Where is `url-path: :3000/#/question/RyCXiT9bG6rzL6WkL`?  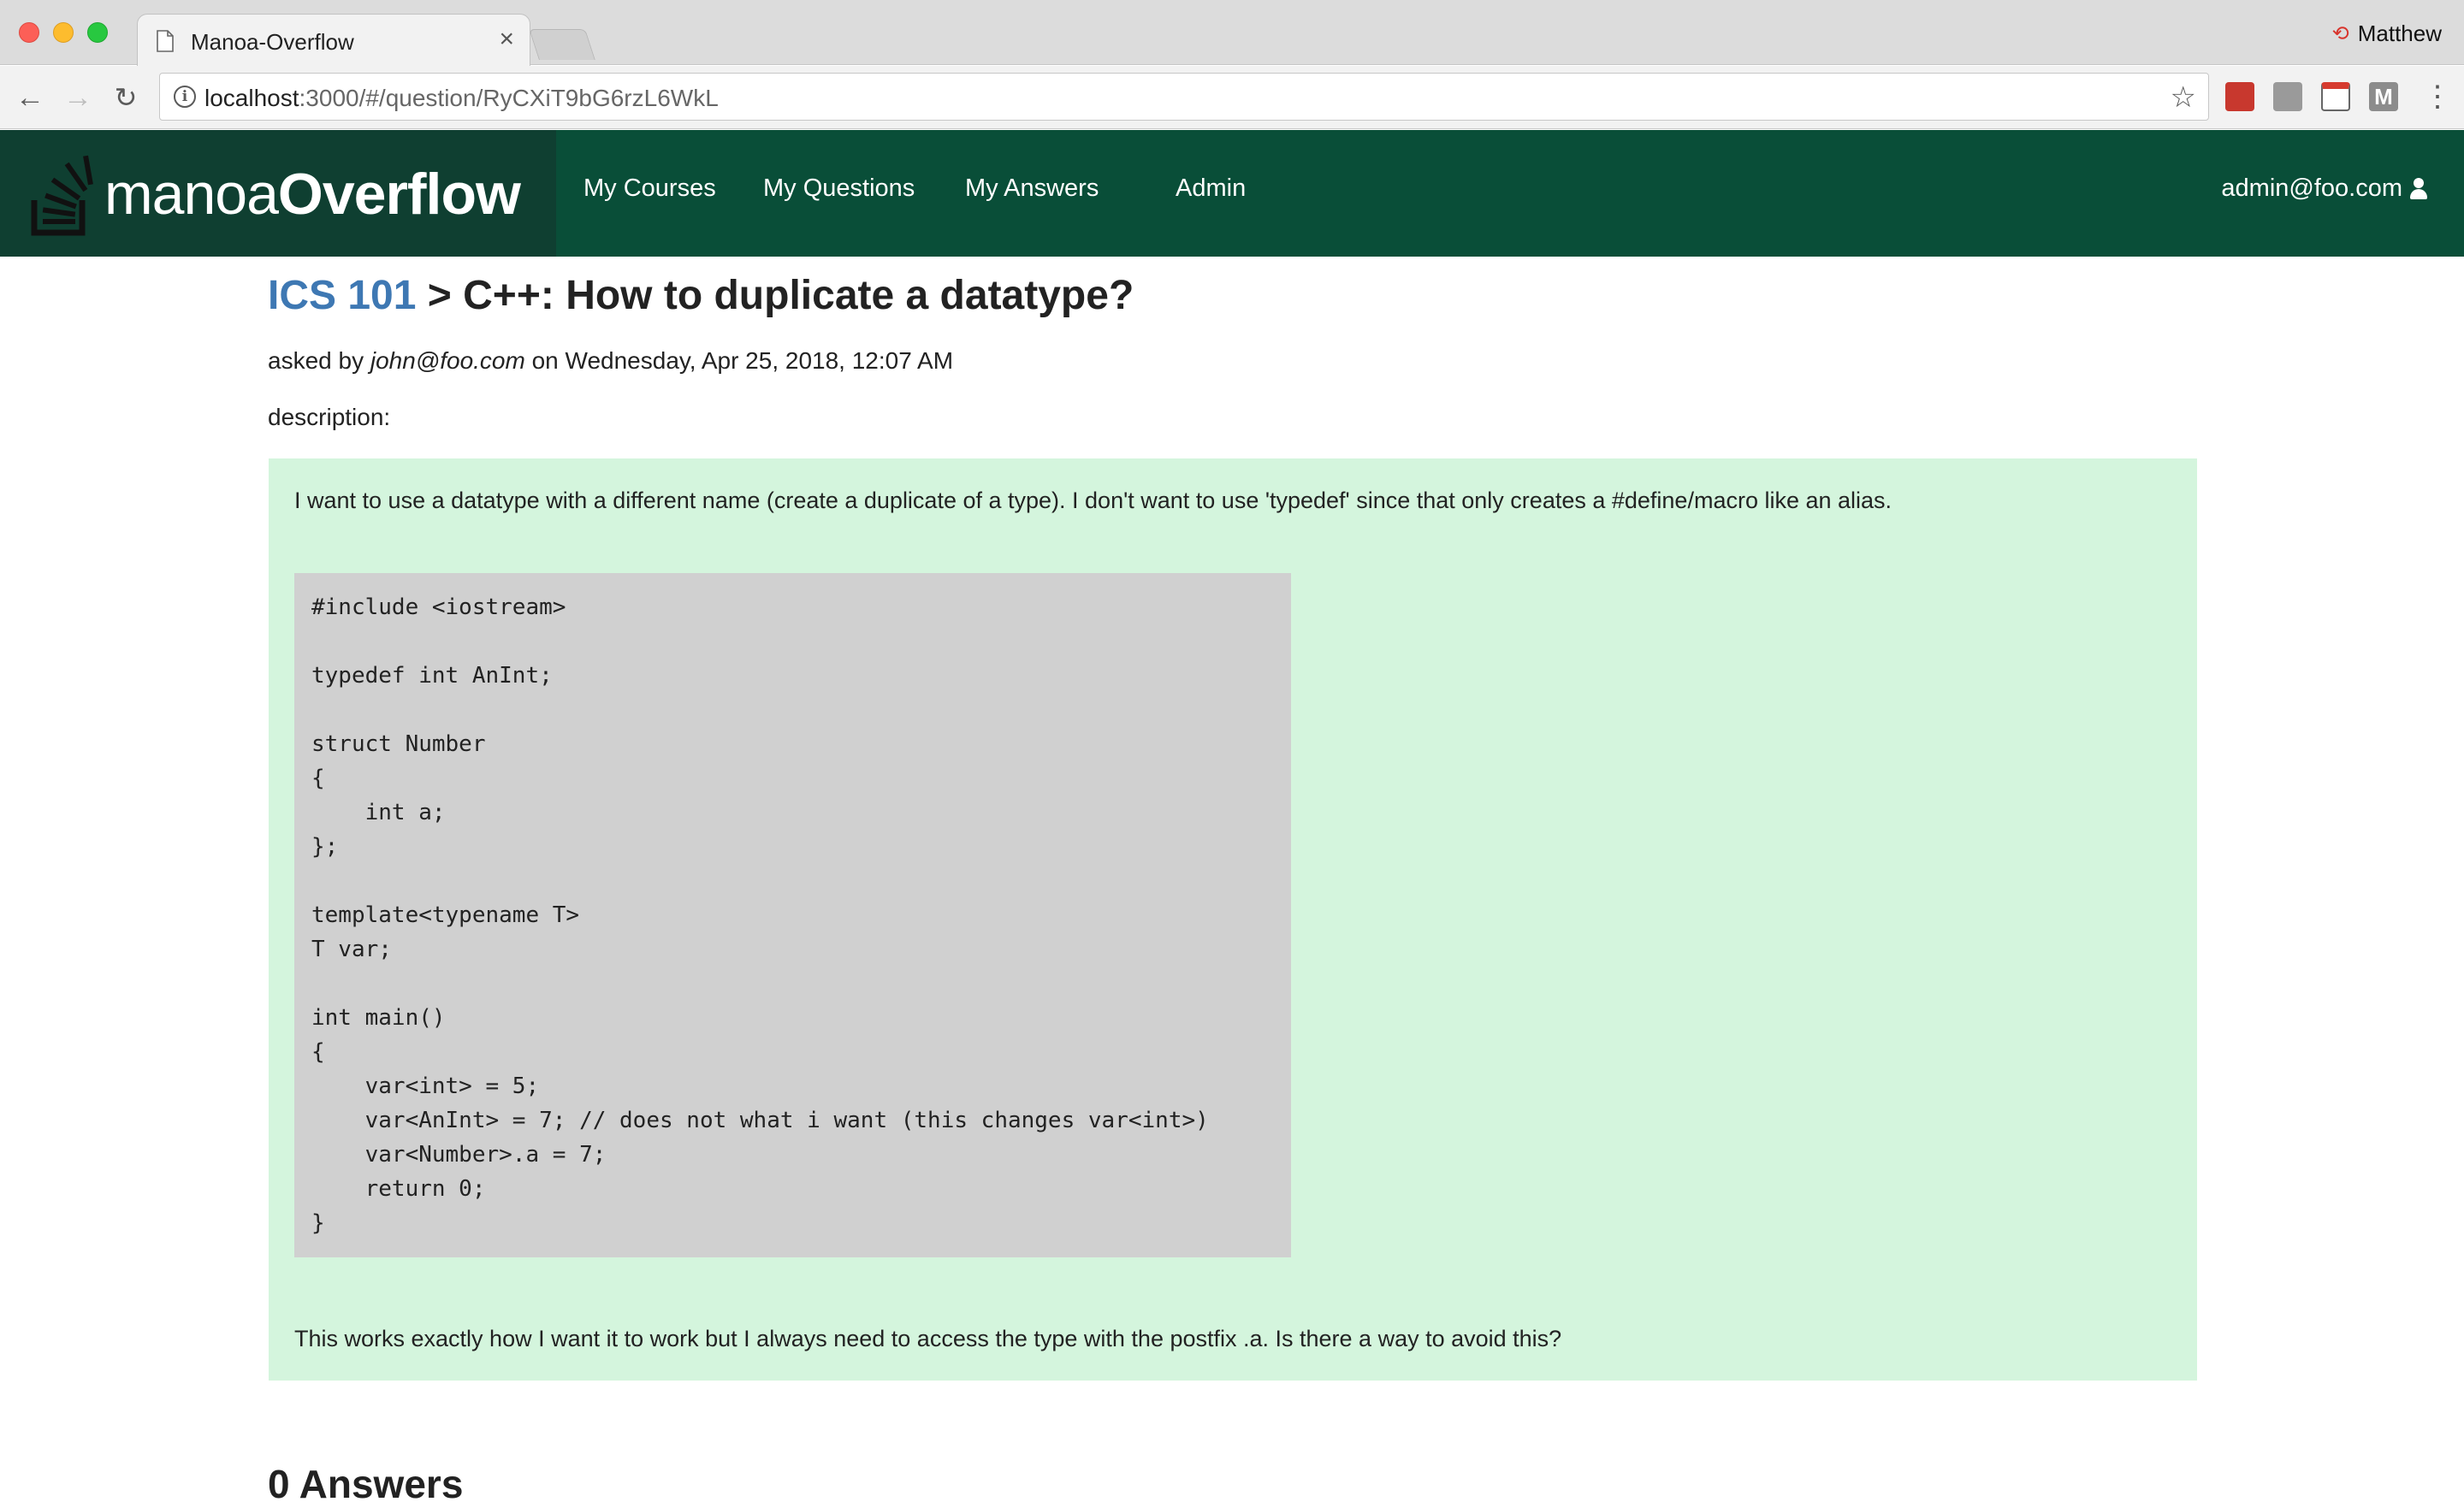 url-path: :3000/#/question/RyCXiT9bG6rzL6WkL is located at coordinates (509, 98).